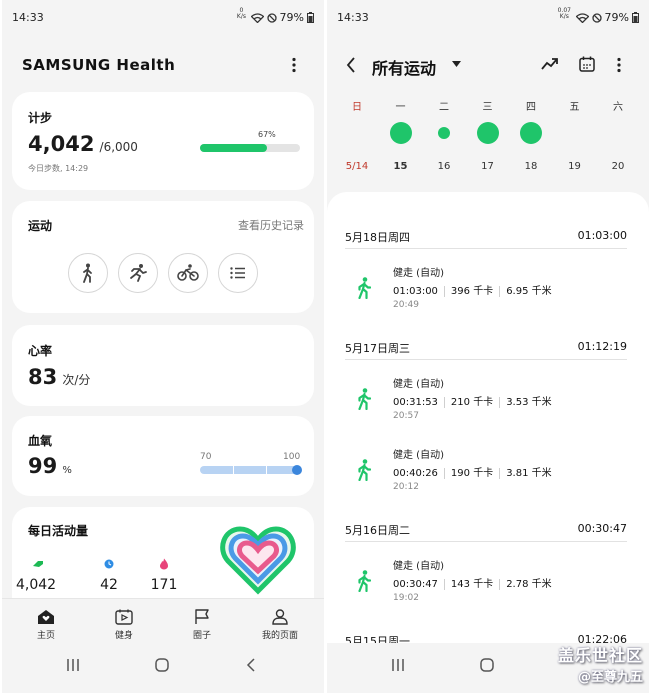  I want to click on activity-rings-heart-icon, so click(258, 560).